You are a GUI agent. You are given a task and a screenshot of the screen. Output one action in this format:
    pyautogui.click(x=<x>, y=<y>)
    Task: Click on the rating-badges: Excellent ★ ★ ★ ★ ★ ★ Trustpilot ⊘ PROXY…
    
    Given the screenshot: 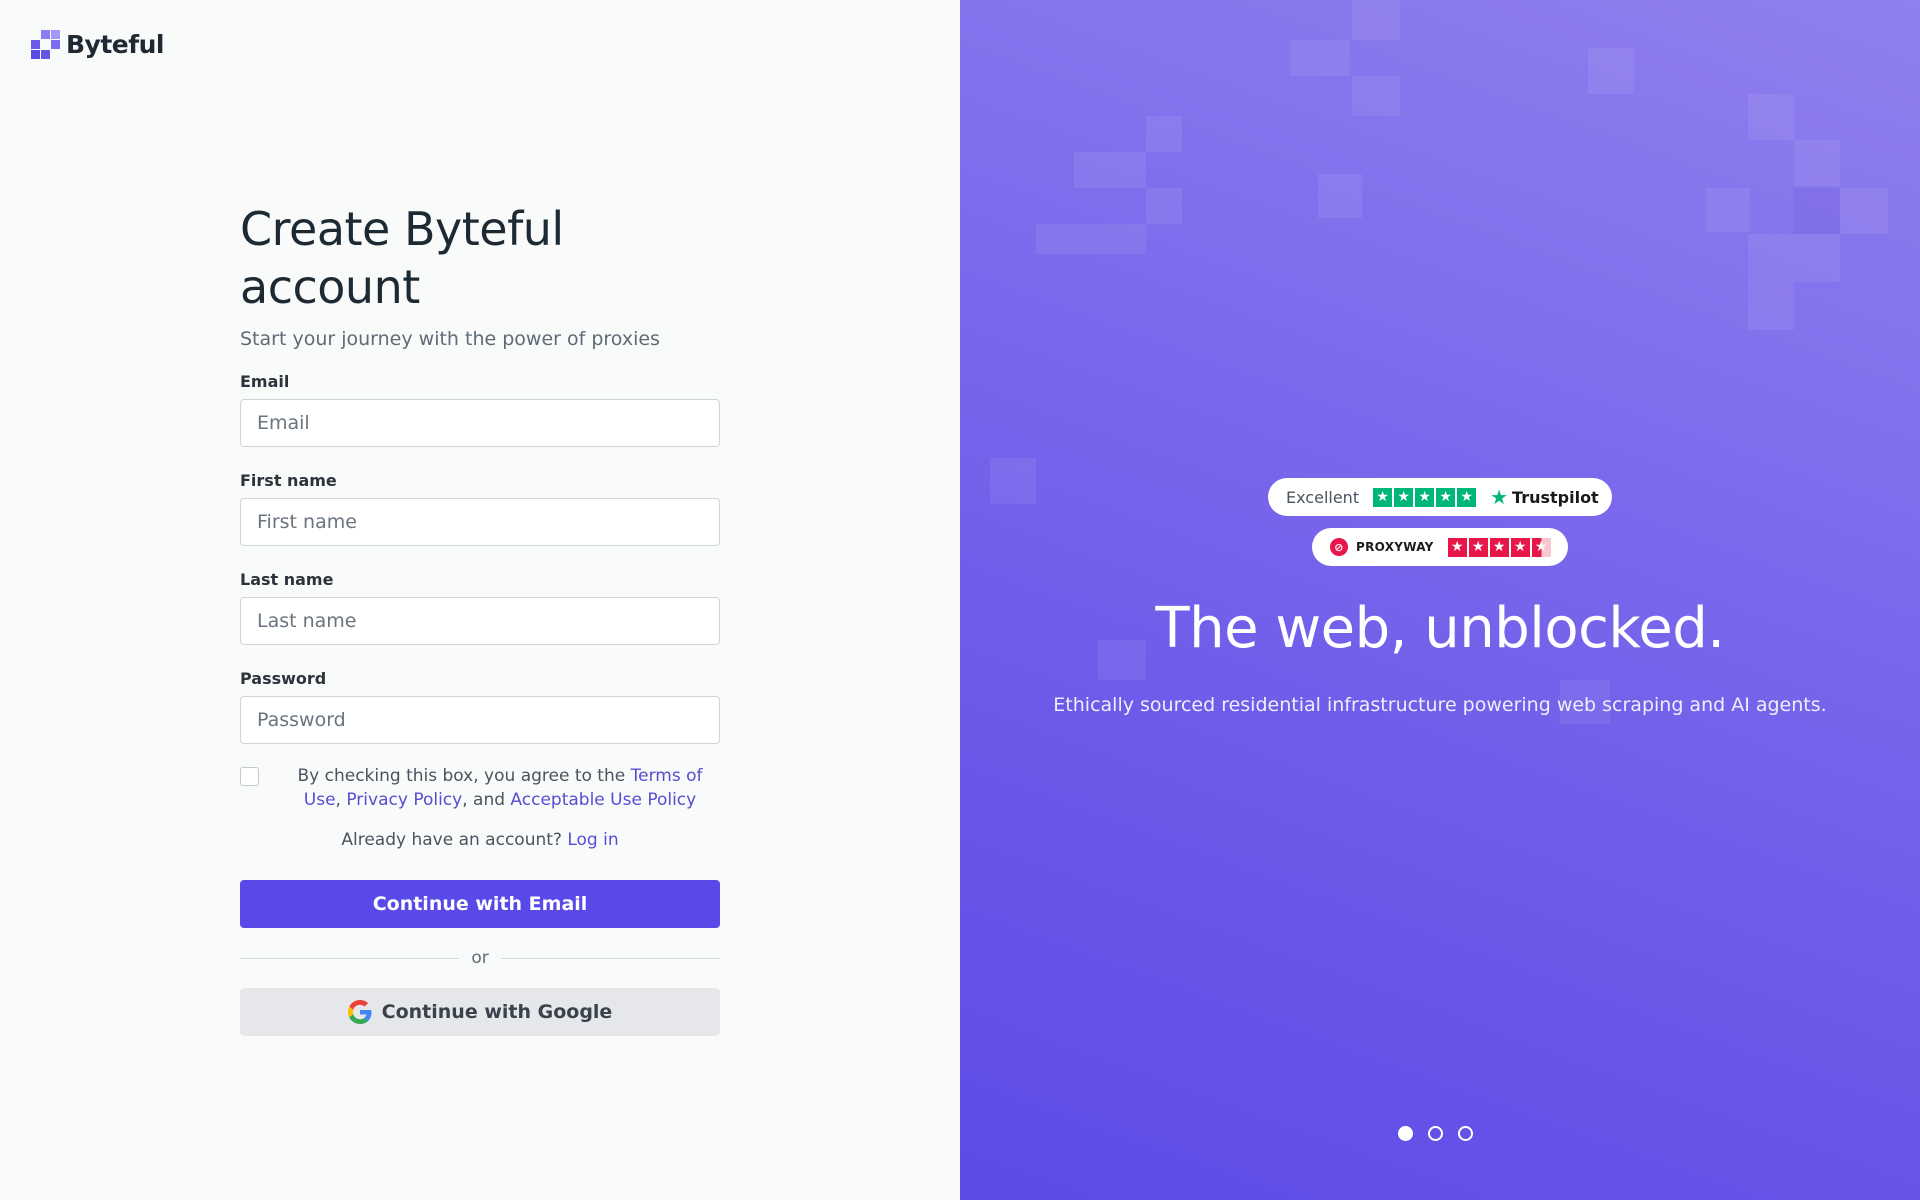 What is the action you would take?
    pyautogui.click(x=1440, y=522)
    